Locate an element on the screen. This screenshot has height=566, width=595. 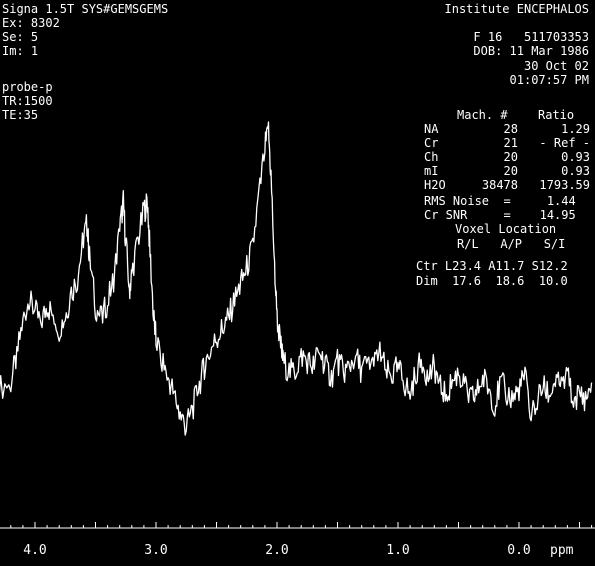
exam-number: Ex: 8302 is located at coordinates (31, 23).